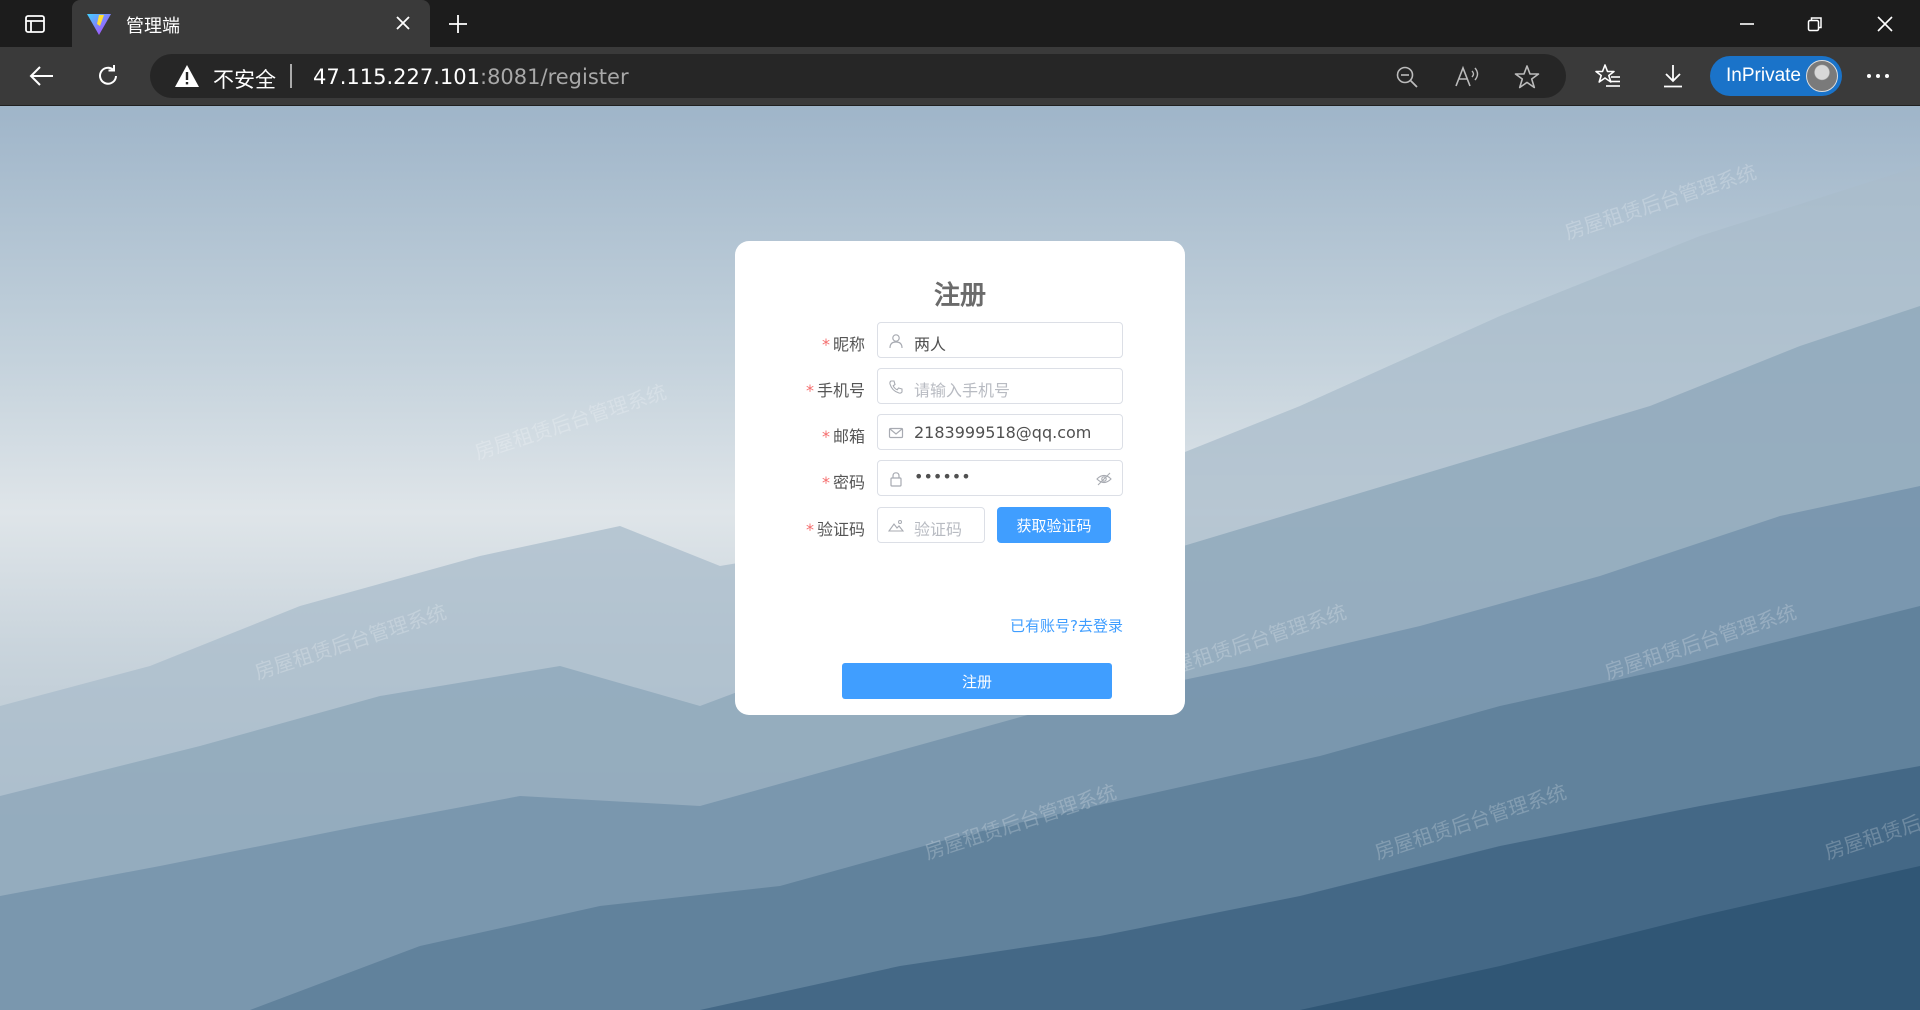  What do you see at coordinates (896, 341) in the screenshot?
I see `user-icon` at bounding box center [896, 341].